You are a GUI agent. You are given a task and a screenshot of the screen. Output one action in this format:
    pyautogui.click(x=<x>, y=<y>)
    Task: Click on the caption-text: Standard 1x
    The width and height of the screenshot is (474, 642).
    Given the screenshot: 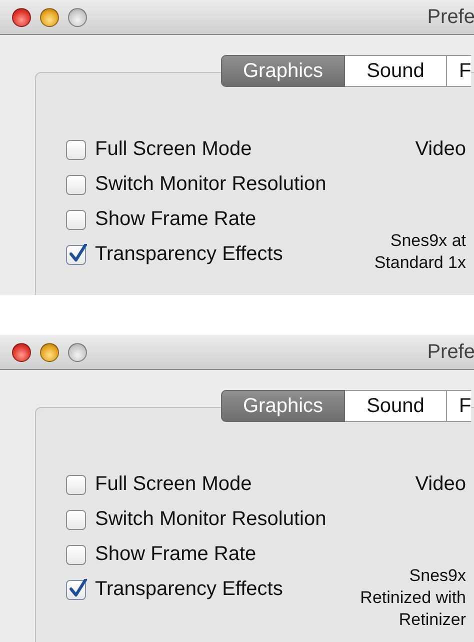 What is the action you would take?
    pyautogui.click(x=420, y=263)
    